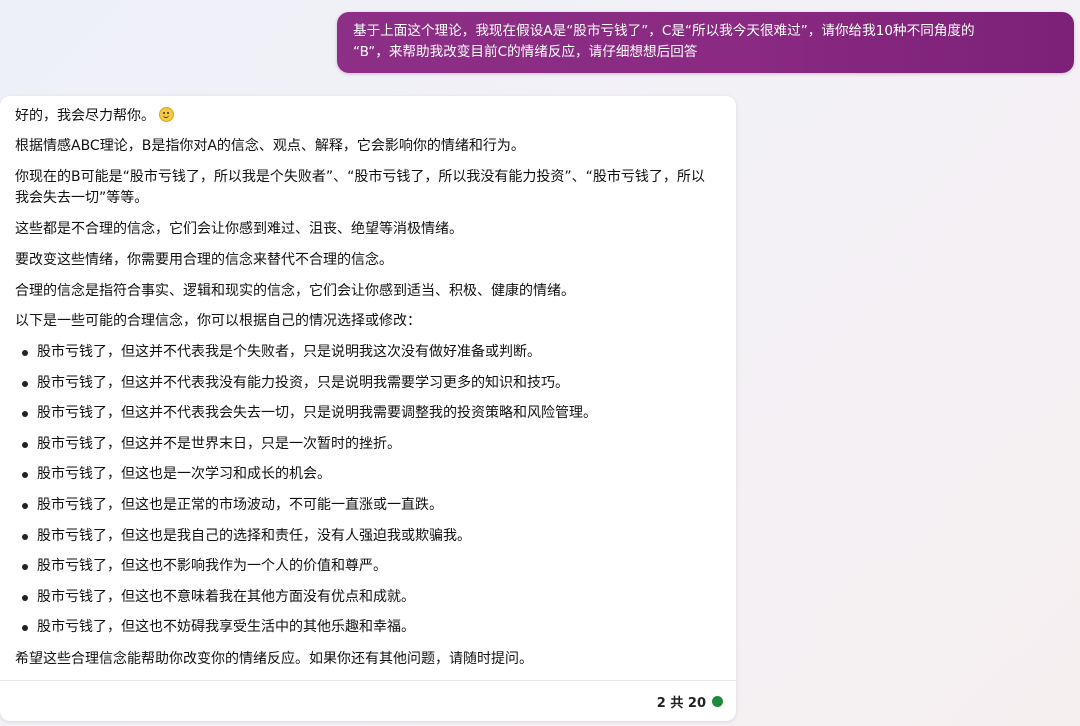 The width and height of the screenshot is (1080, 726). I want to click on greeting-line: 好的，我会尽力帮你。, so click(94, 116).